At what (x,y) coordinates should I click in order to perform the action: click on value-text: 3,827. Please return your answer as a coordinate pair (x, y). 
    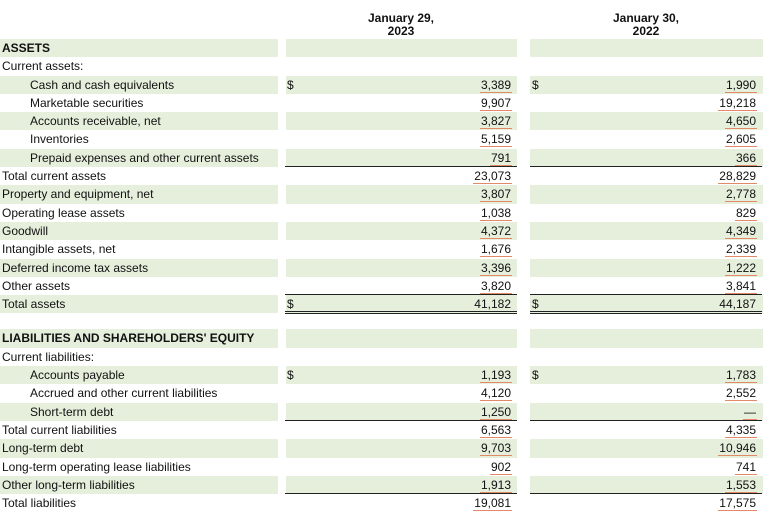
    Looking at the image, I should click on (495, 122).